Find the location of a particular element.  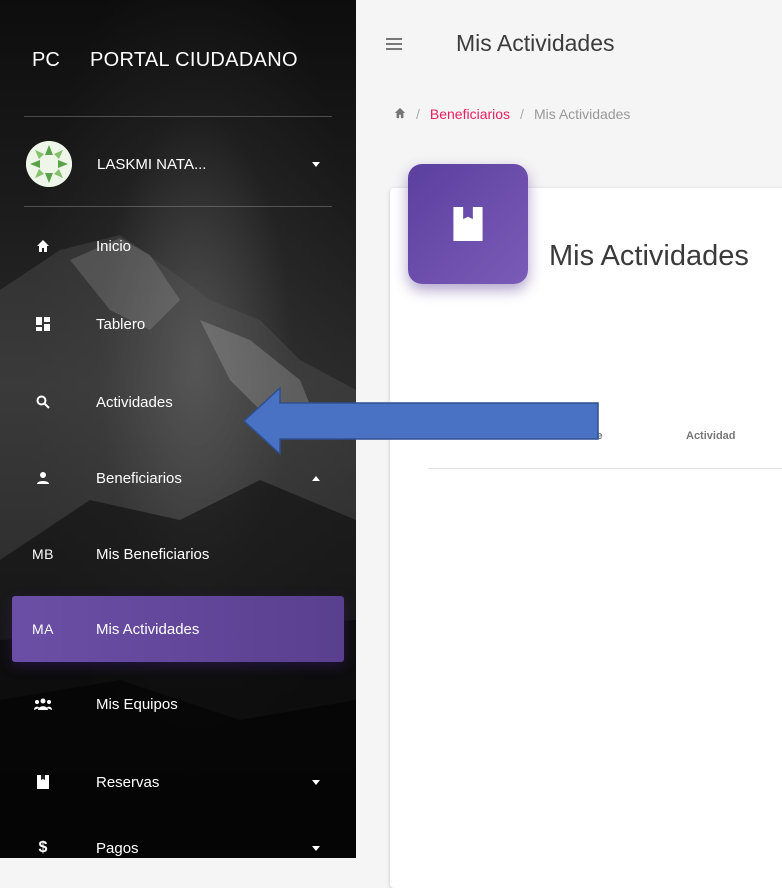

sidebar-item-beneficiarios: Beneficiarios is located at coordinates (178, 478).